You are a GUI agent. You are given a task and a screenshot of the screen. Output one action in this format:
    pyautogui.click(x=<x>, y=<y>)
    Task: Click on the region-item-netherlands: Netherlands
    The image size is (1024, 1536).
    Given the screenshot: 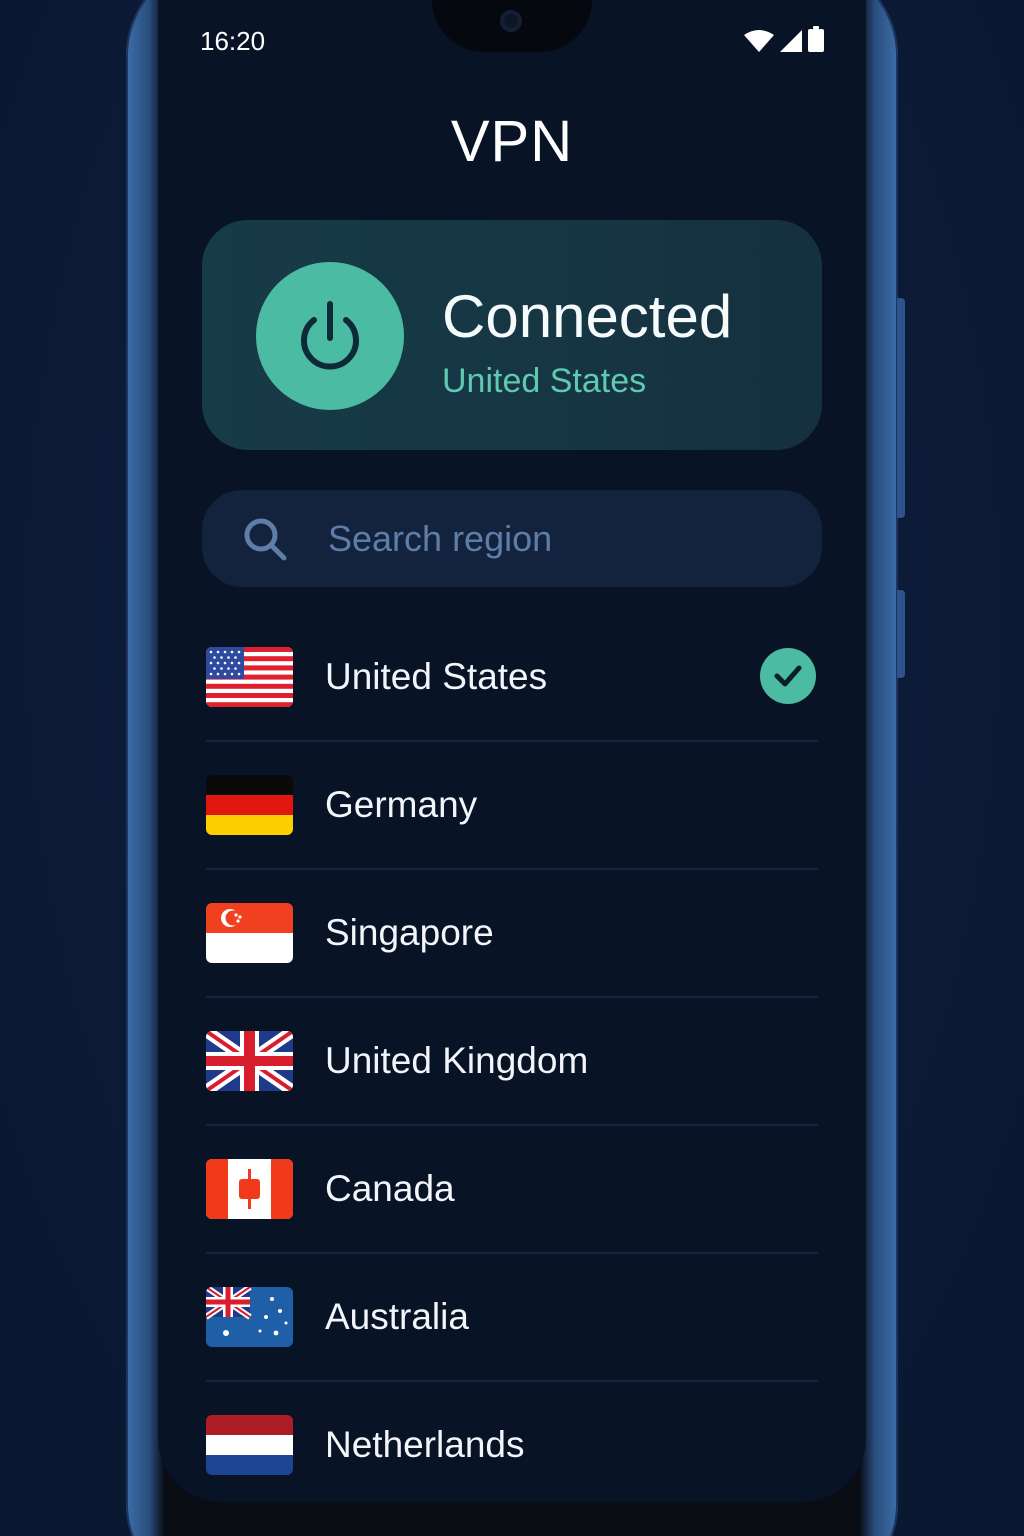 What is the action you would take?
    pyautogui.click(x=512, y=1445)
    